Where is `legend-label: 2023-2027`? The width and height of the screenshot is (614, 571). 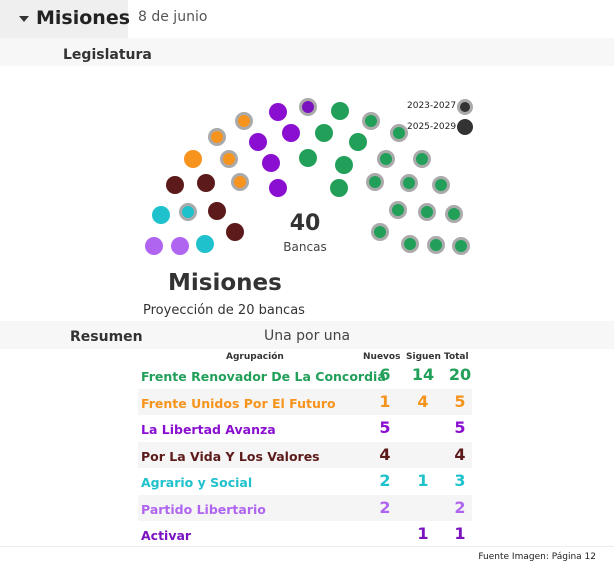 legend-label: 2023-2027 is located at coordinates (432, 106).